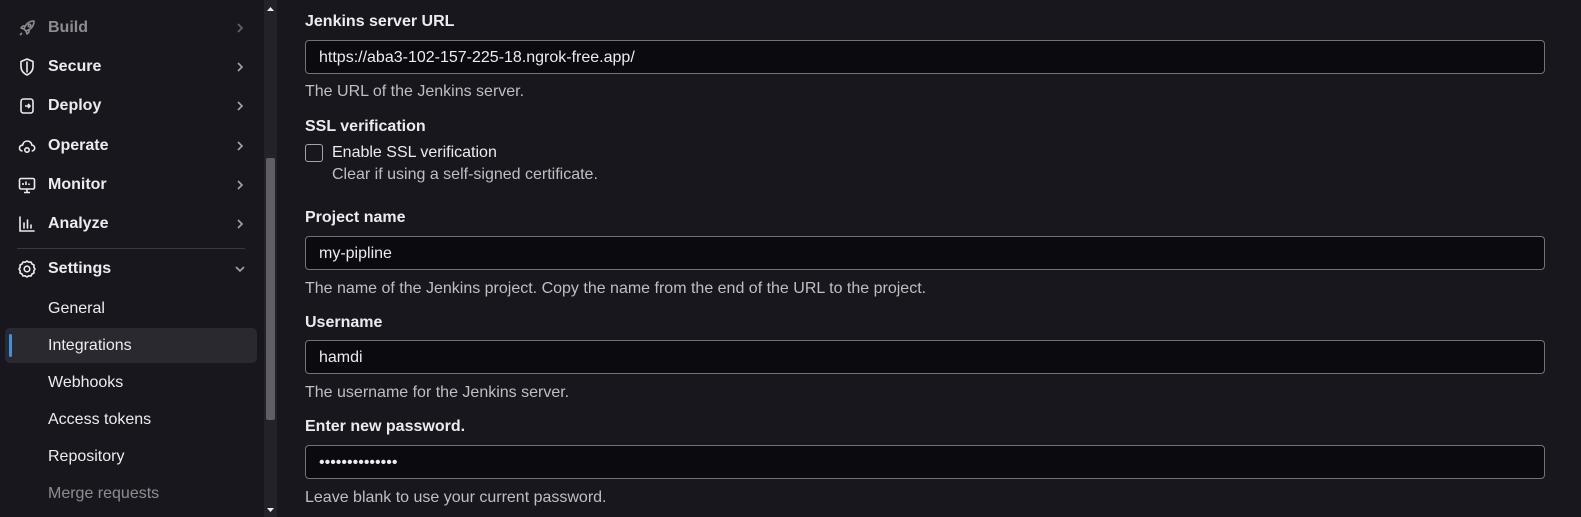  What do you see at coordinates (27, 185) in the screenshot?
I see `monitor-icon` at bounding box center [27, 185].